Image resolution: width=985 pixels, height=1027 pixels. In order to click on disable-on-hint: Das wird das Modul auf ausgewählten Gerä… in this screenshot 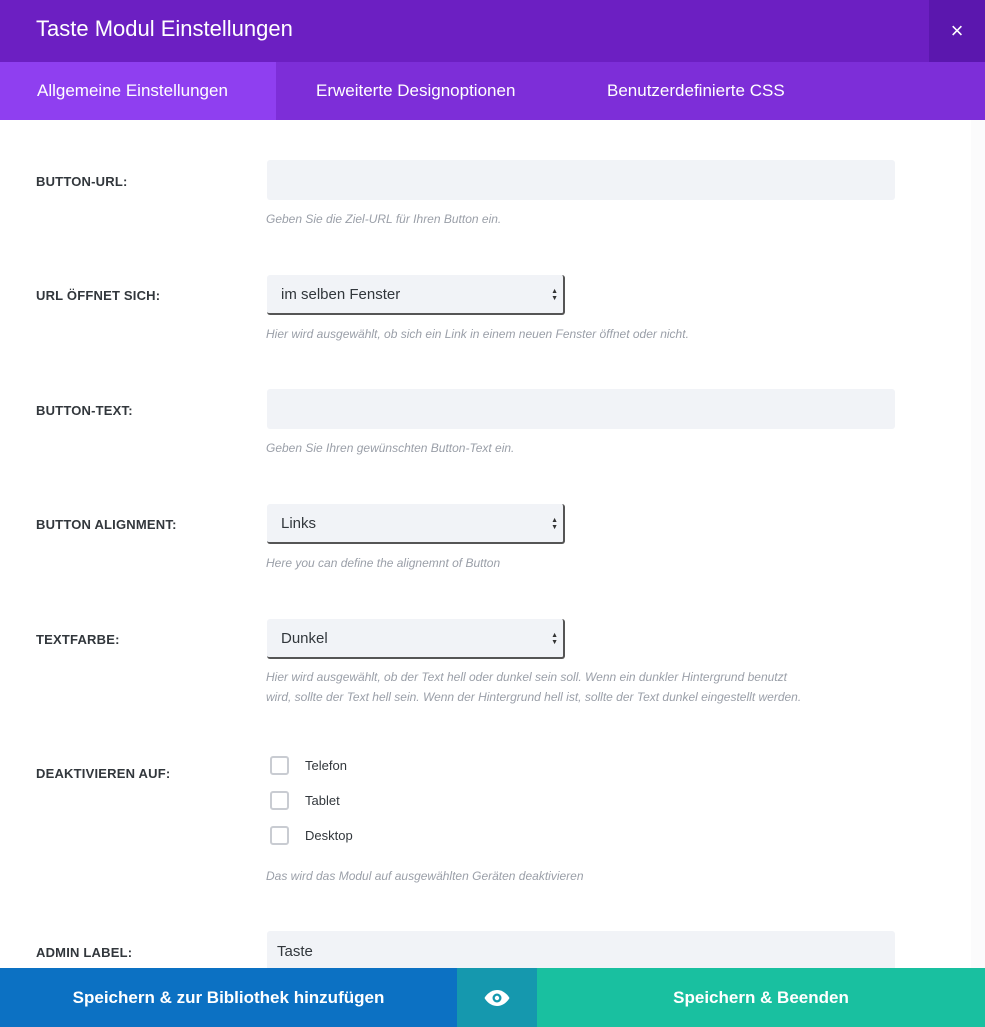, I will do `click(425, 876)`.